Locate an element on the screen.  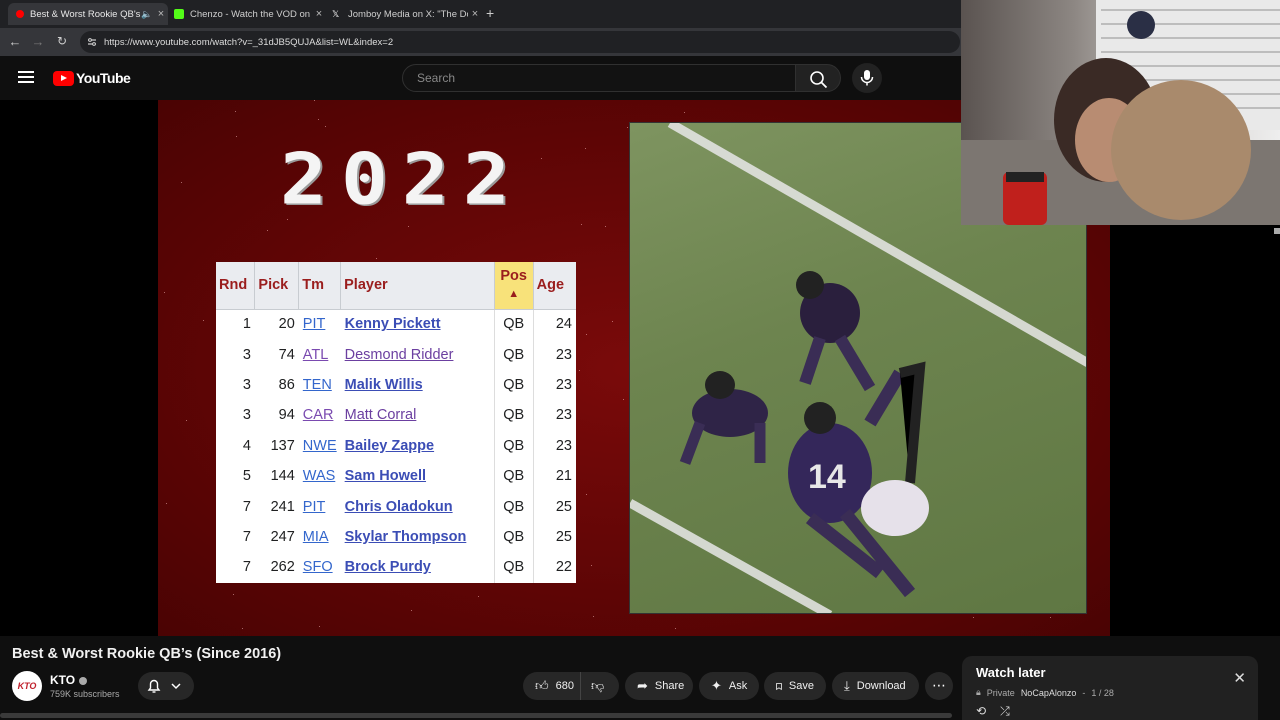
youtube-logo: YouTube is located at coordinates (92, 78).